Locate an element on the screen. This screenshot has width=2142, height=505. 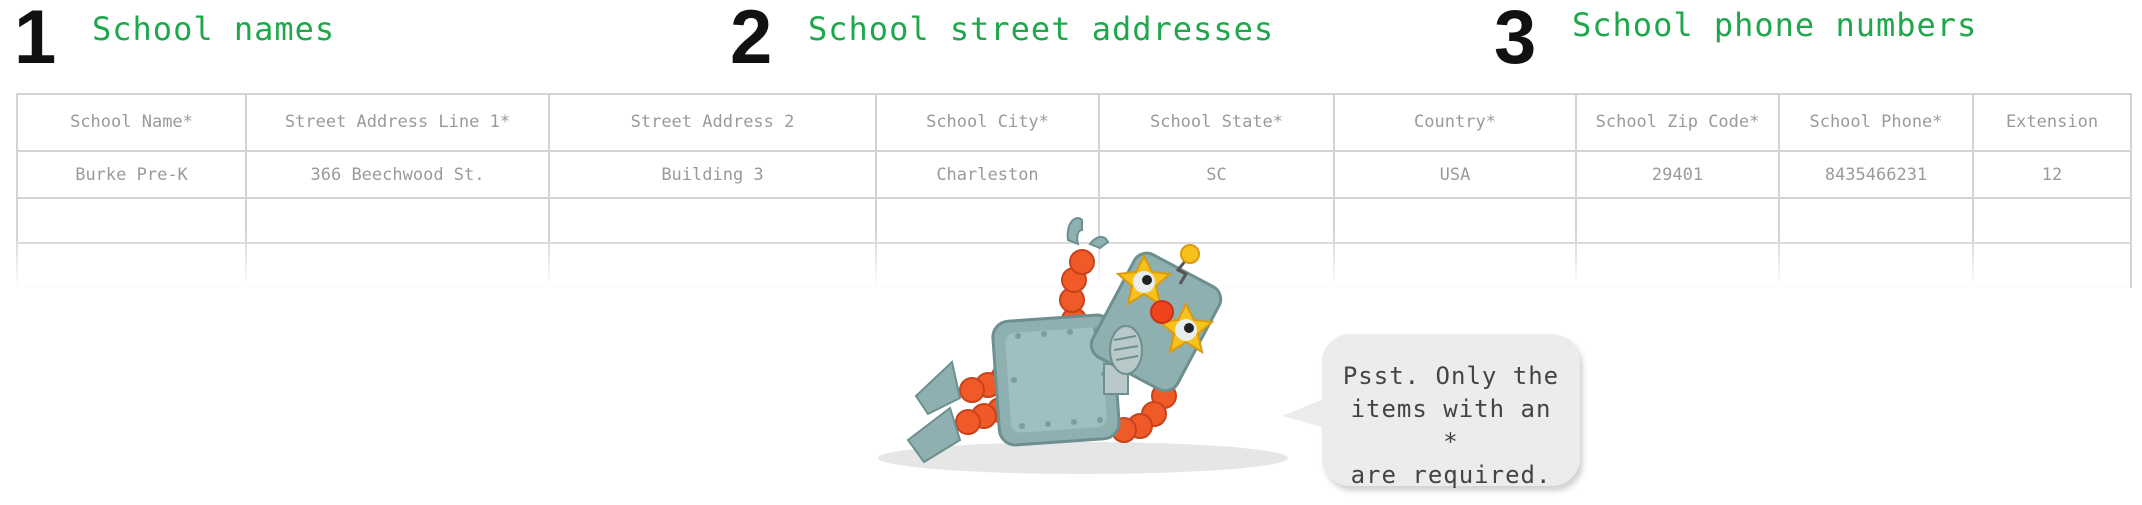
column-header-phone: School Phone* is located at coordinates (1876, 122).